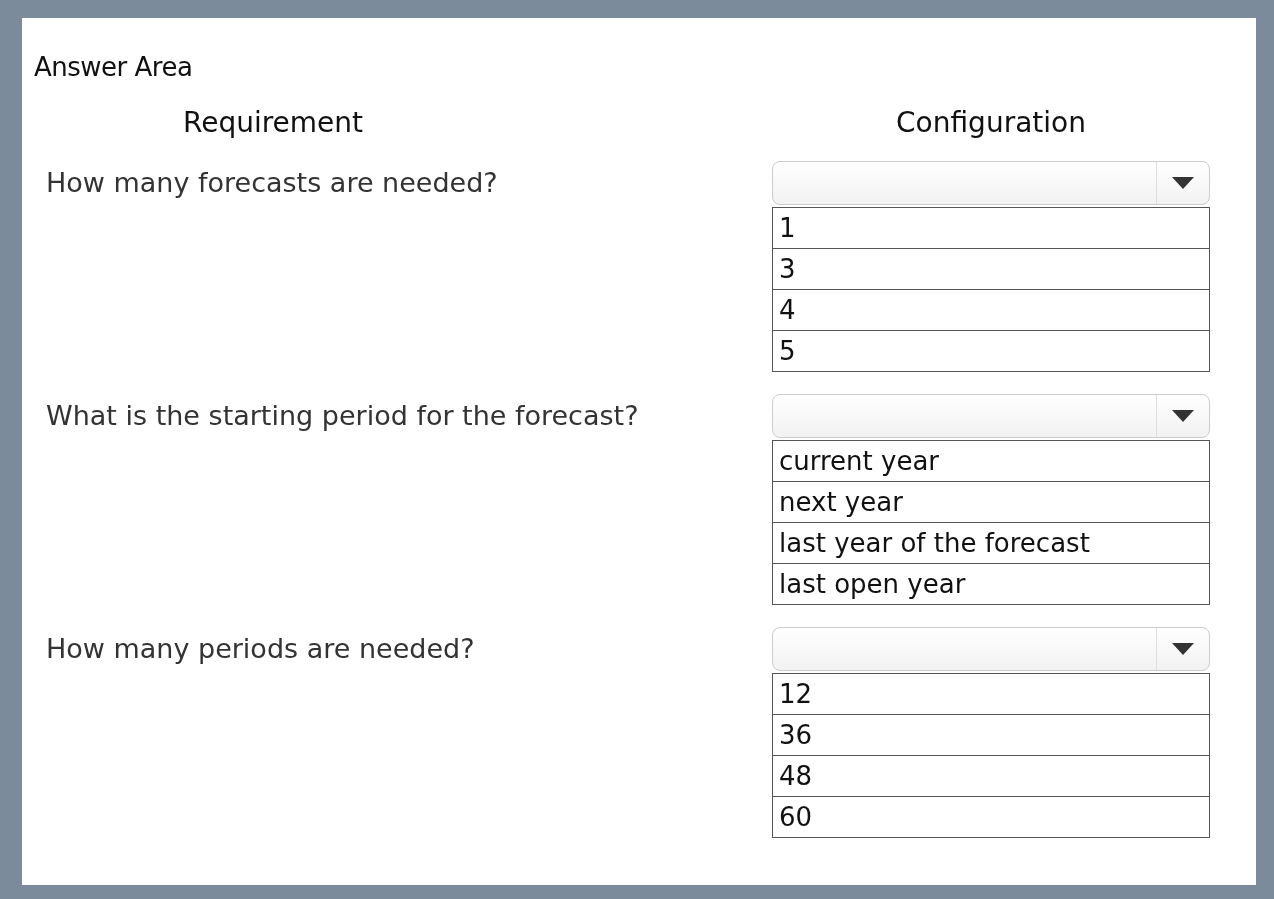  What do you see at coordinates (991, 122) in the screenshot?
I see `column-header: Configuration` at bounding box center [991, 122].